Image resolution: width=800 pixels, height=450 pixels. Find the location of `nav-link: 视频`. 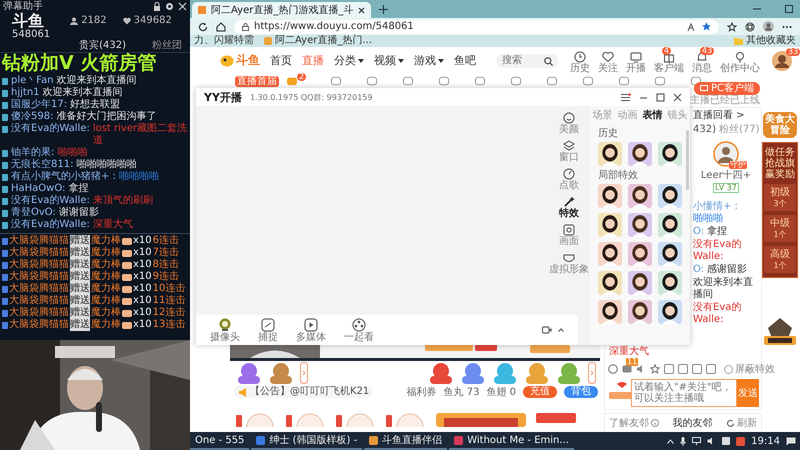

nav-link: 视频 is located at coordinates (389, 60).